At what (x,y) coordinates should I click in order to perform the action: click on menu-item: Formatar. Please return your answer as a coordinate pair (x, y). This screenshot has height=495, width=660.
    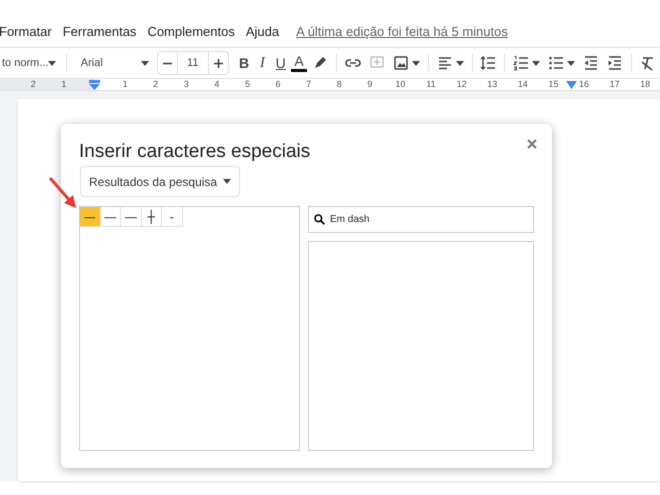
    Looking at the image, I should click on (26, 32).